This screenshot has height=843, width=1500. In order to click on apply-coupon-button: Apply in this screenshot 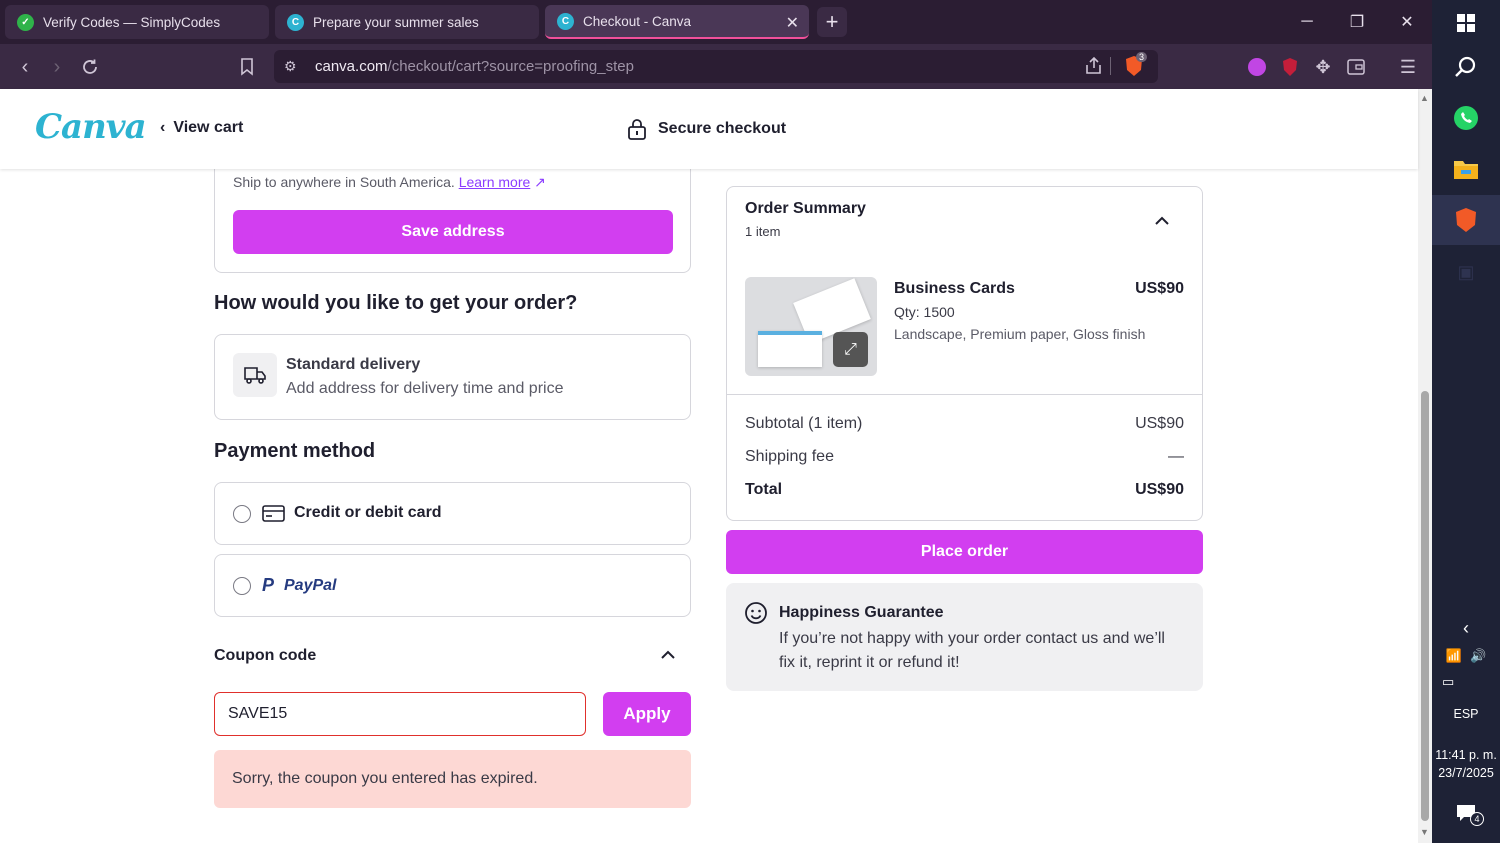, I will do `click(647, 714)`.